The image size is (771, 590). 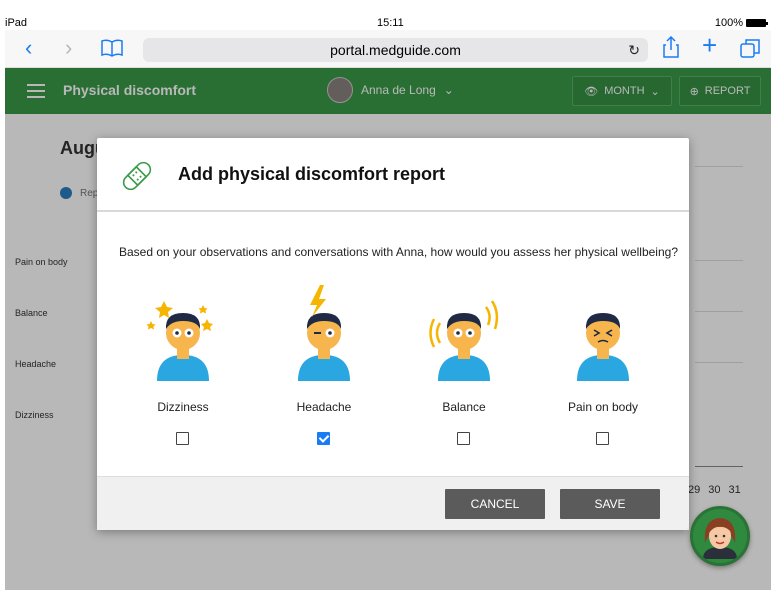 I want to click on headache-option, so click(x=324, y=333).